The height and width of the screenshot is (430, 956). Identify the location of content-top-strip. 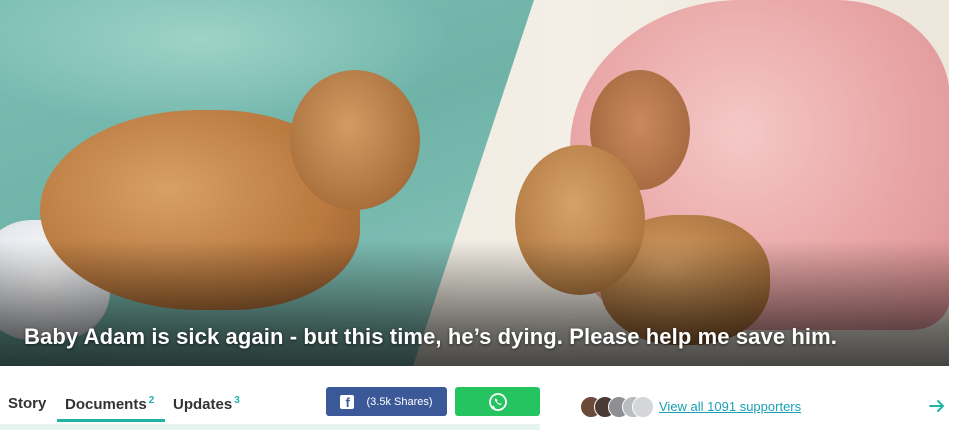
(270, 427).